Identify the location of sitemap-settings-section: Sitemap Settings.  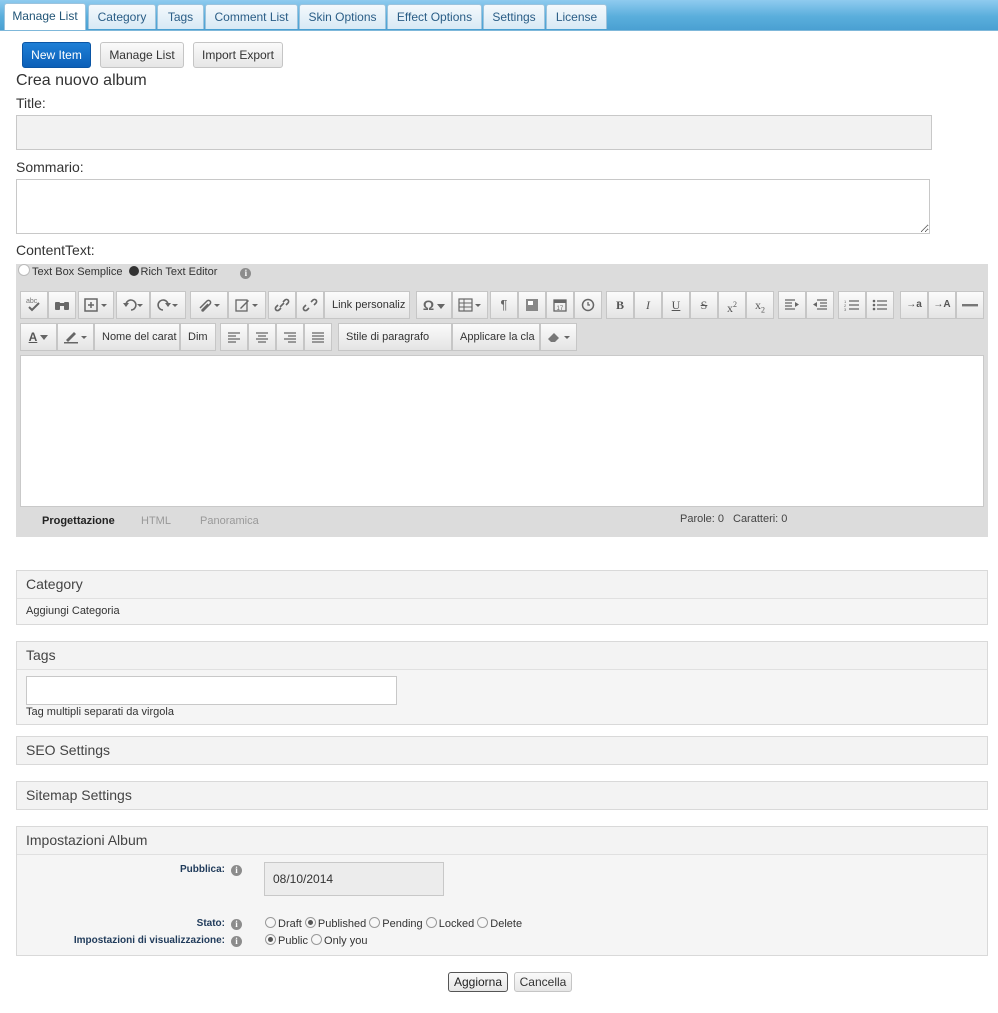
(502, 795).